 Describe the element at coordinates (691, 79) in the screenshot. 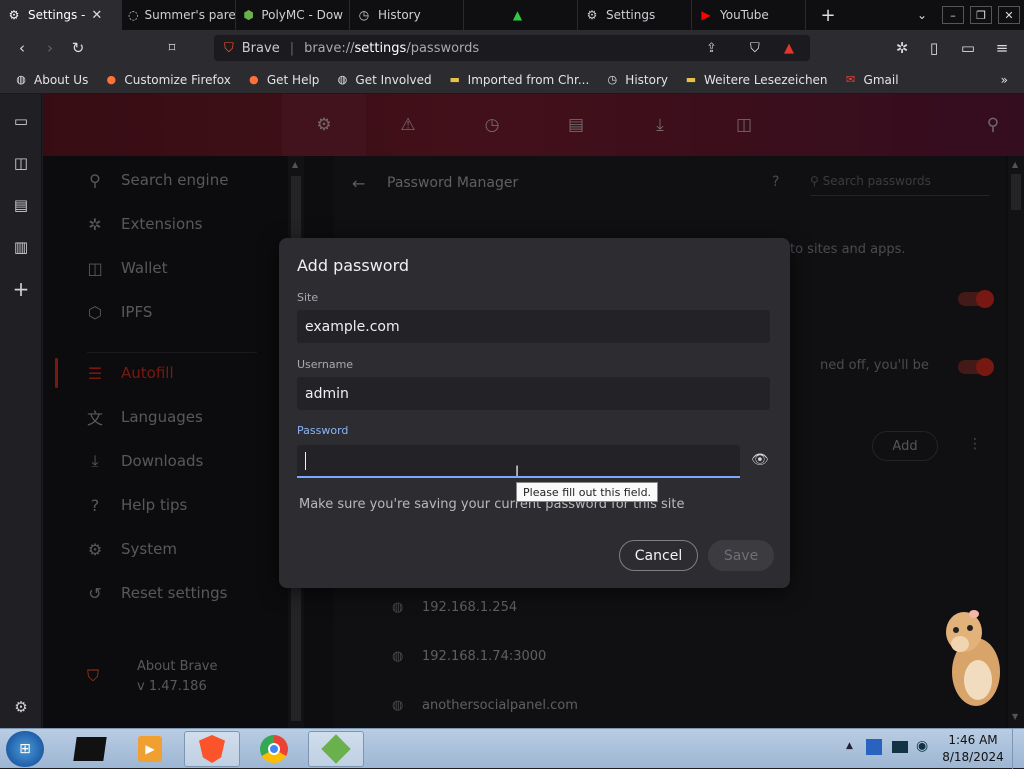

I see `folder-icon: ▬` at that location.